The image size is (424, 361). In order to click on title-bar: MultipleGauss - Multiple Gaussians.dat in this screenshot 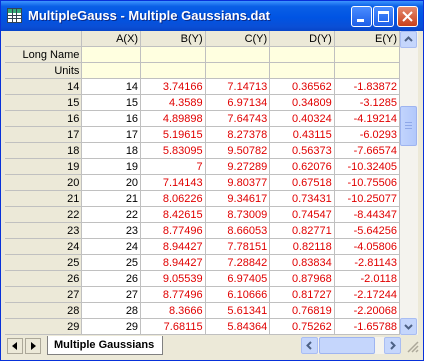, I will do `click(212, 16)`.